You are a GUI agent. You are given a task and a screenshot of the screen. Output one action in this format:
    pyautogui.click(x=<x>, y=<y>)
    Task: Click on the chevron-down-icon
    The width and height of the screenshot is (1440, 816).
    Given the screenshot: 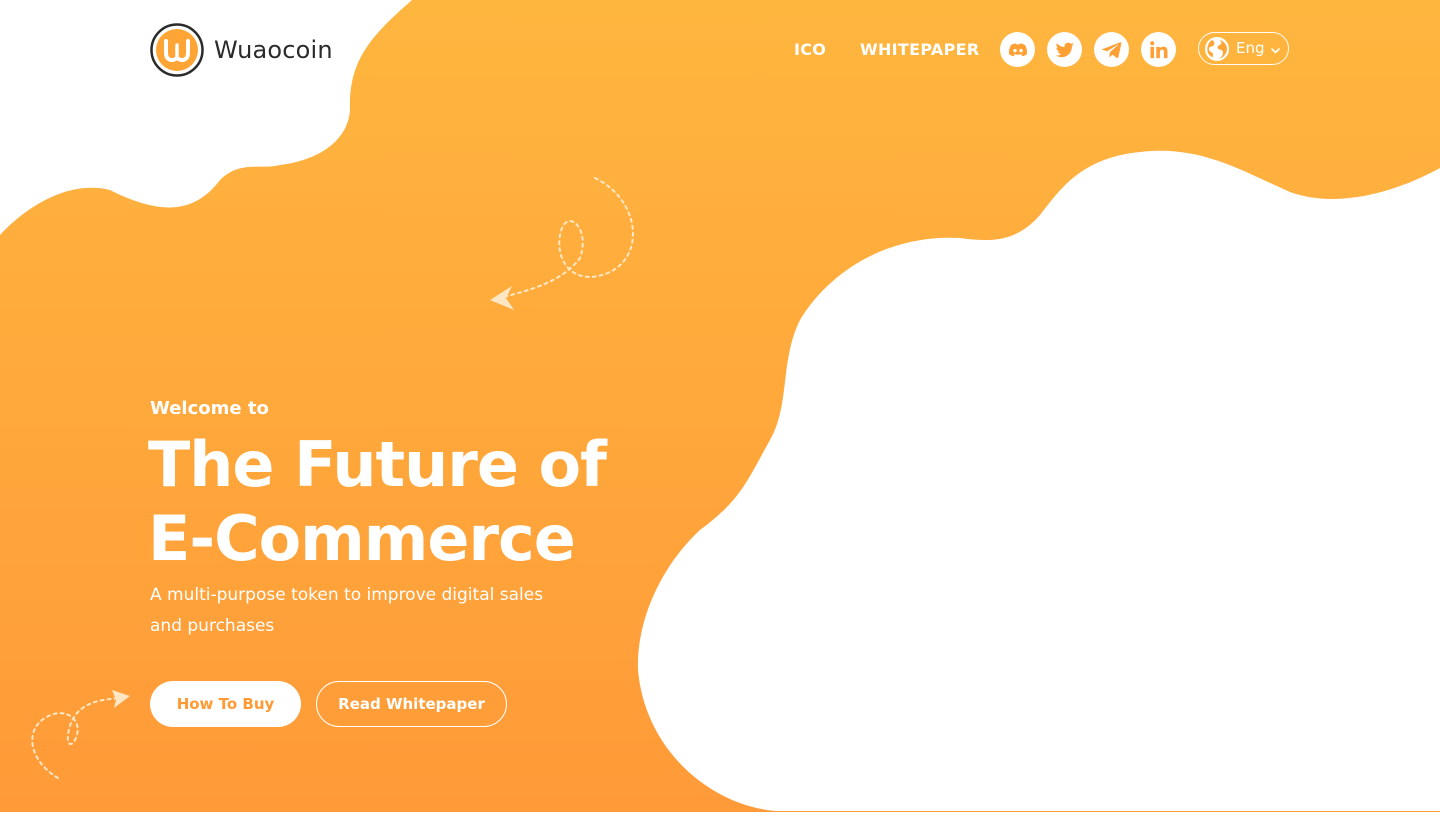 What is the action you would take?
    pyautogui.click(x=1275, y=50)
    